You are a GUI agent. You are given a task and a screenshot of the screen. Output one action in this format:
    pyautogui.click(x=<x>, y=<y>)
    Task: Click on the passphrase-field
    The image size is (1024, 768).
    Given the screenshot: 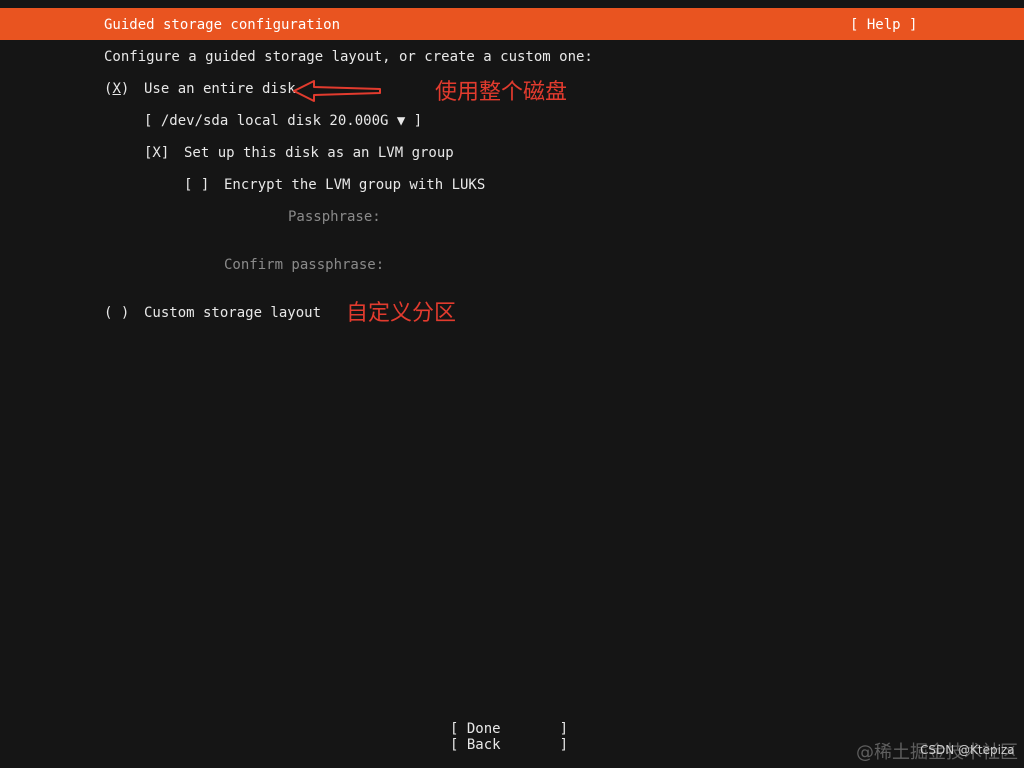 What is the action you would take?
    pyautogui.click(x=592, y=217)
    